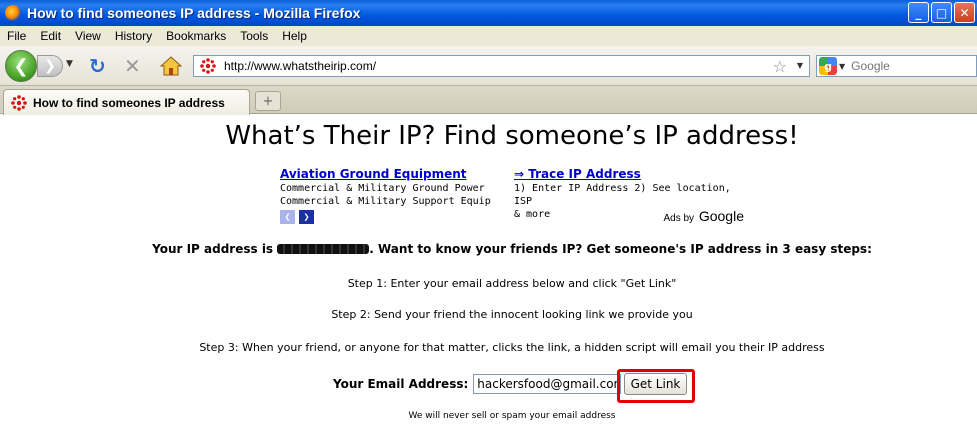 The width and height of the screenshot is (977, 444). I want to click on home-icon, so click(171, 66).